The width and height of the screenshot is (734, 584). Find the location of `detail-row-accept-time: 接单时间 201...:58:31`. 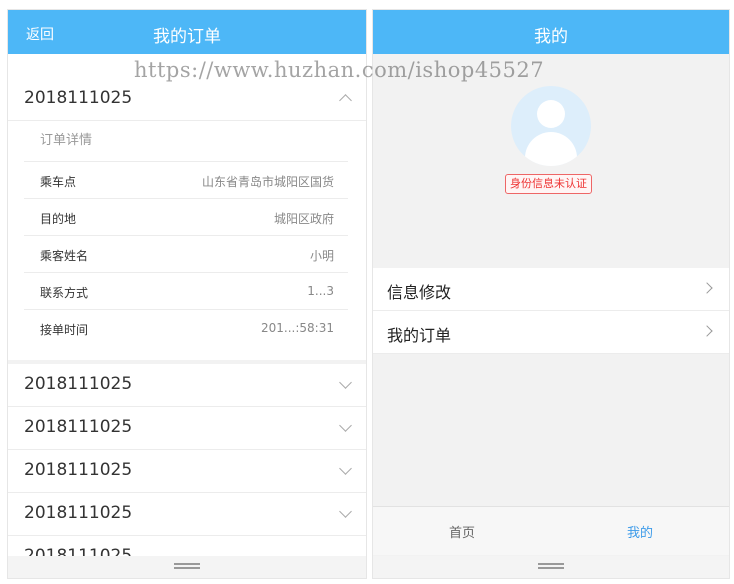

detail-row-accept-time: 接单时间 201...:58:31 is located at coordinates (186, 327).